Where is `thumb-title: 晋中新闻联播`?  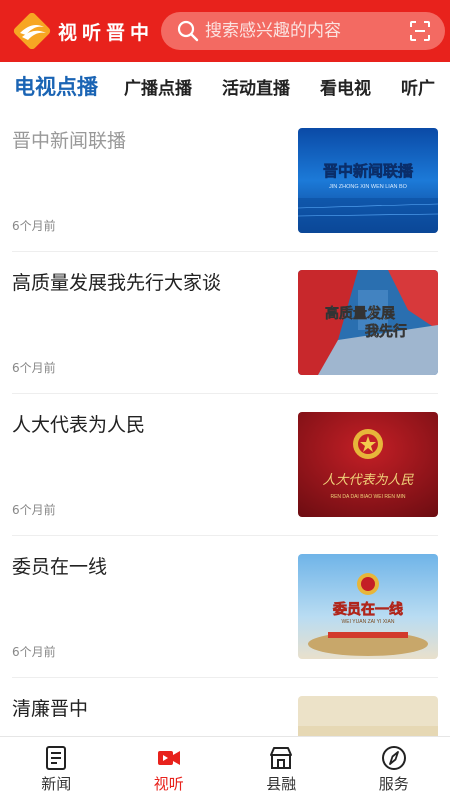
thumb-title: 晋中新闻联播 is located at coordinates (368, 171).